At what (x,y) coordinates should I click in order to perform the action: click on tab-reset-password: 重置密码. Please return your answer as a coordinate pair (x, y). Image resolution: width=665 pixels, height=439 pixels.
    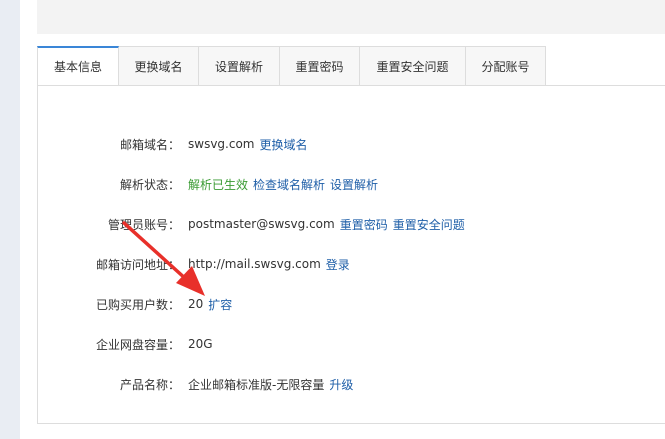
    Looking at the image, I should click on (320, 66).